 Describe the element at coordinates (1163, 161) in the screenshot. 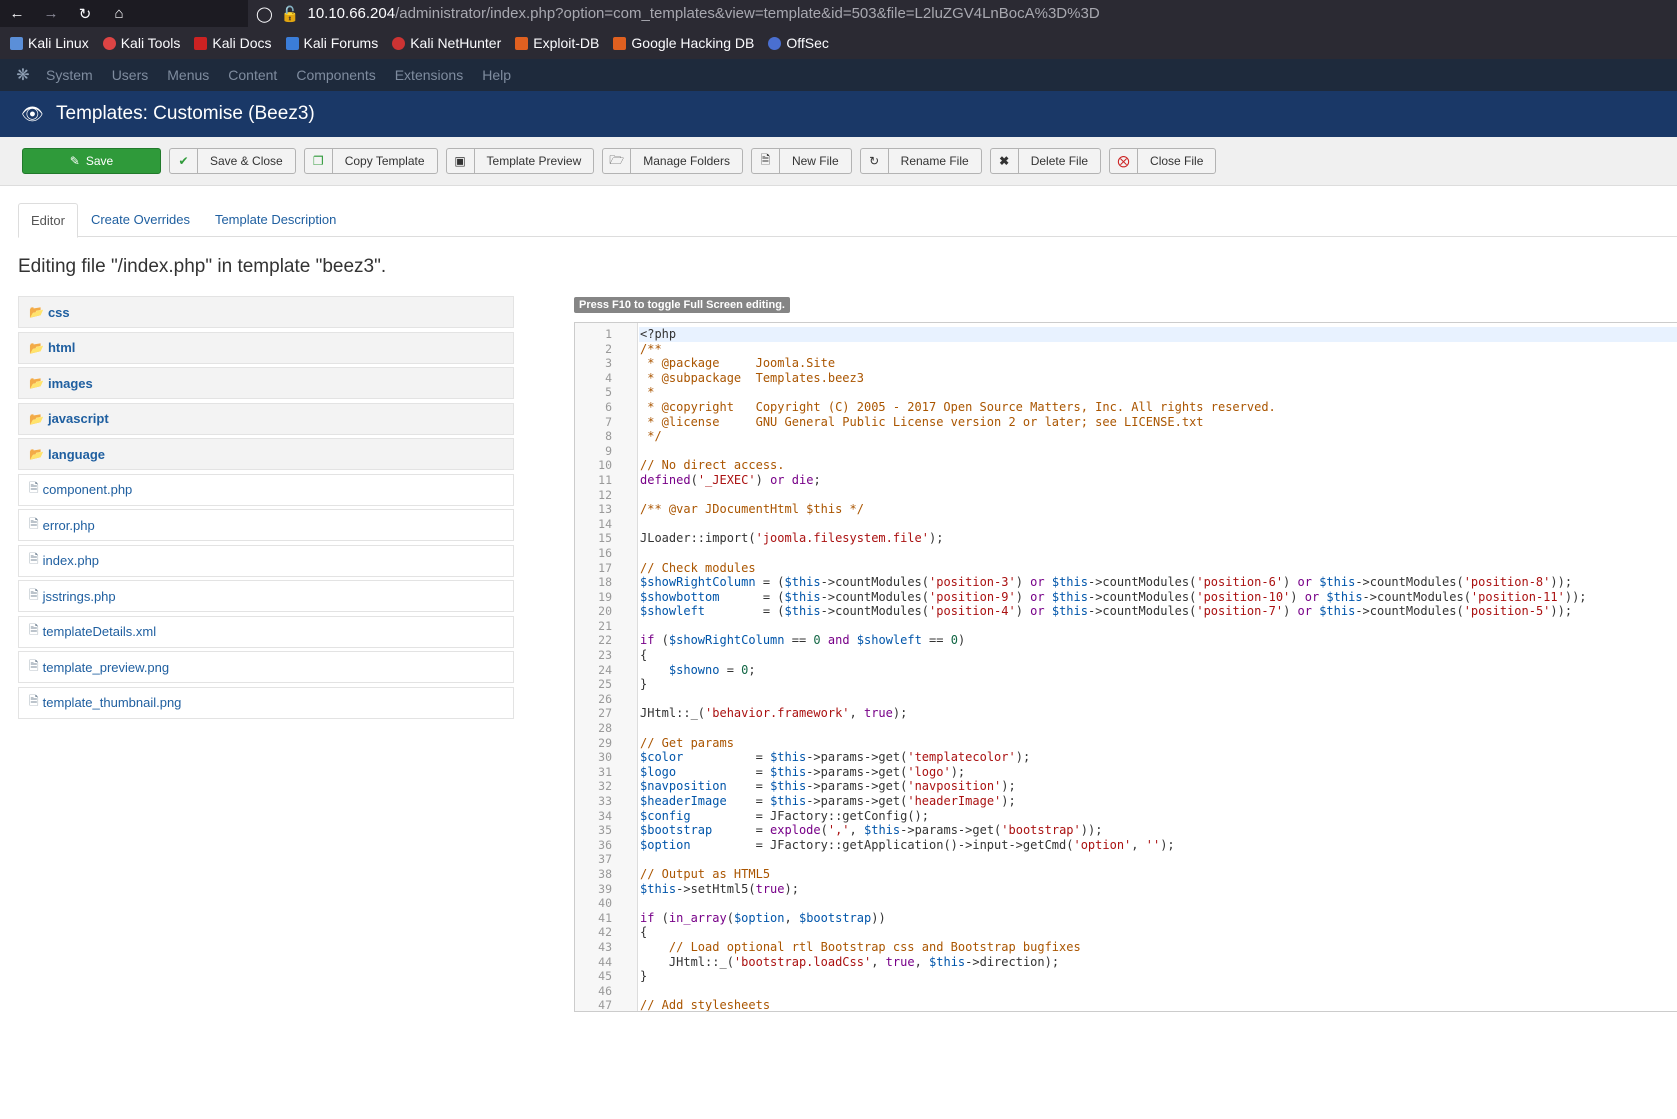

I see `close-file-button: ⨂ Close File` at that location.